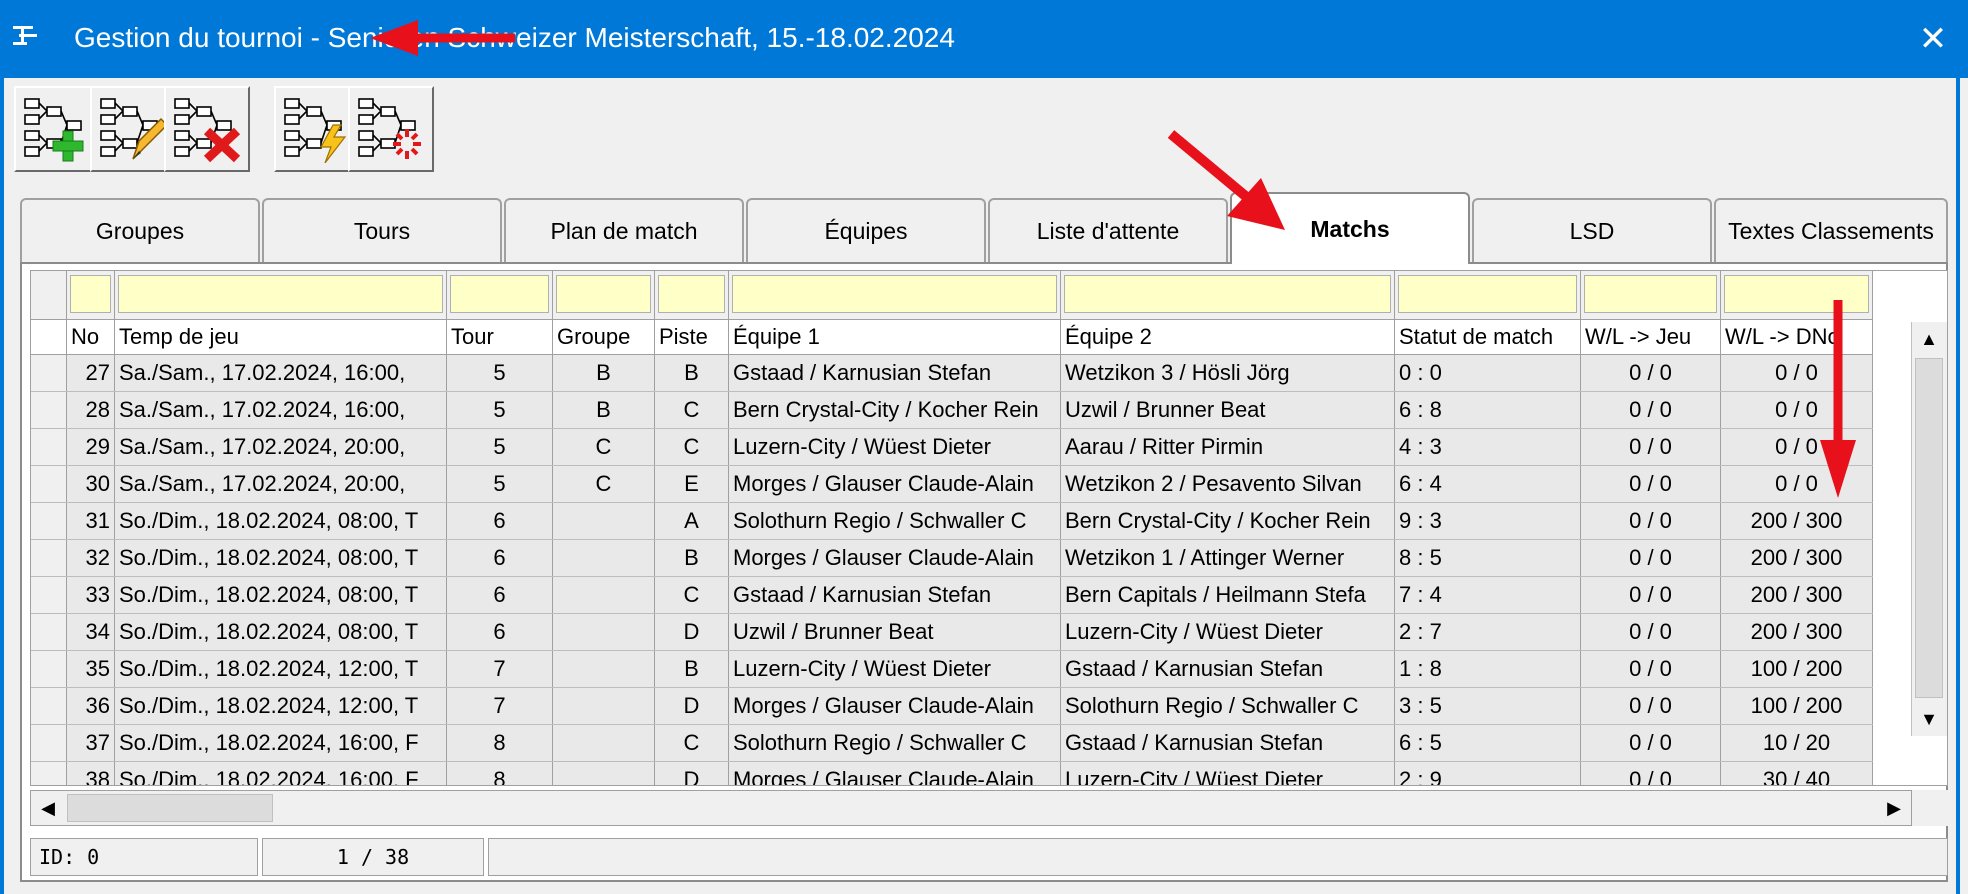  I want to click on table-cell: So./Dim., 18.02.2024, 12:00, T, so click(281, 669).